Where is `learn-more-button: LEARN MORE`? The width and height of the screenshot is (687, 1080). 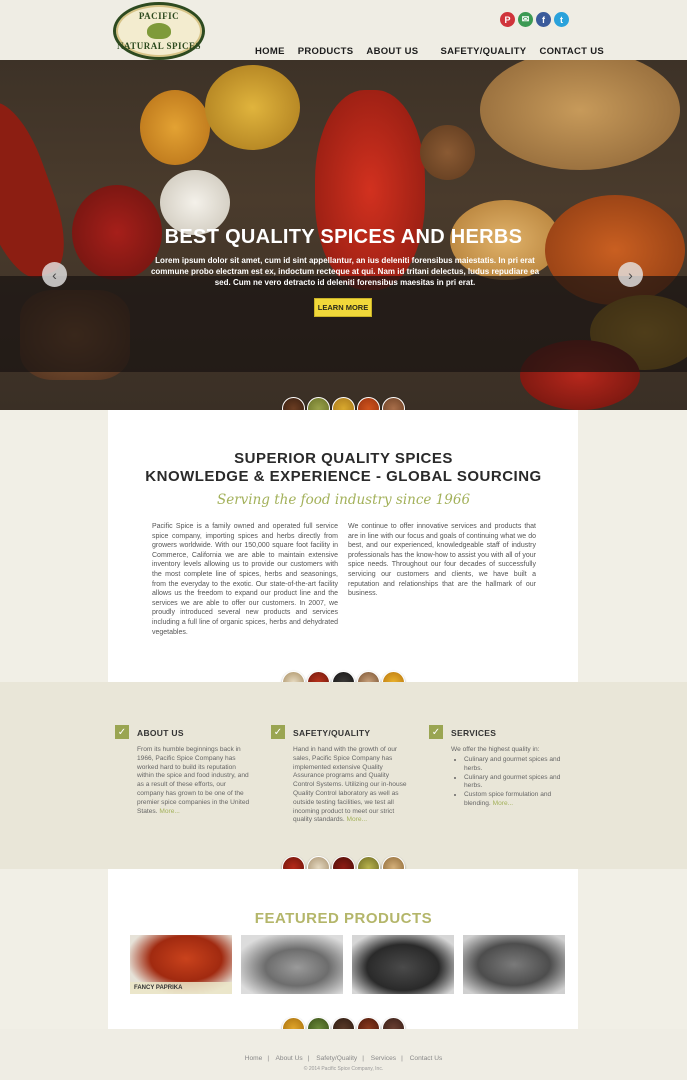 learn-more-button: LEARN MORE is located at coordinates (343, 307).